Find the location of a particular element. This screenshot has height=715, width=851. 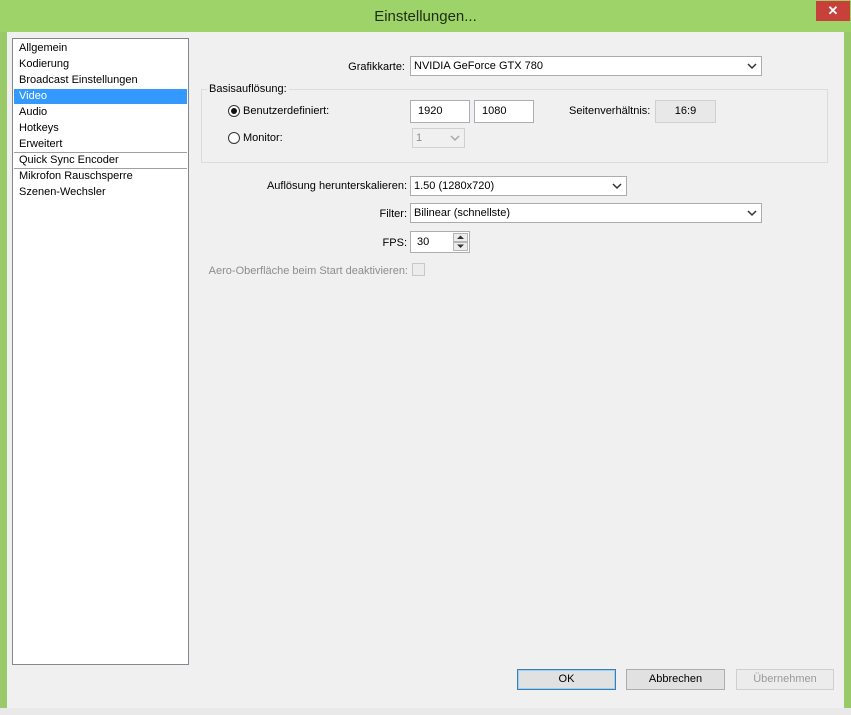

sidebar-item-allgemein: Allgemein is located at coordinates (100, 48).